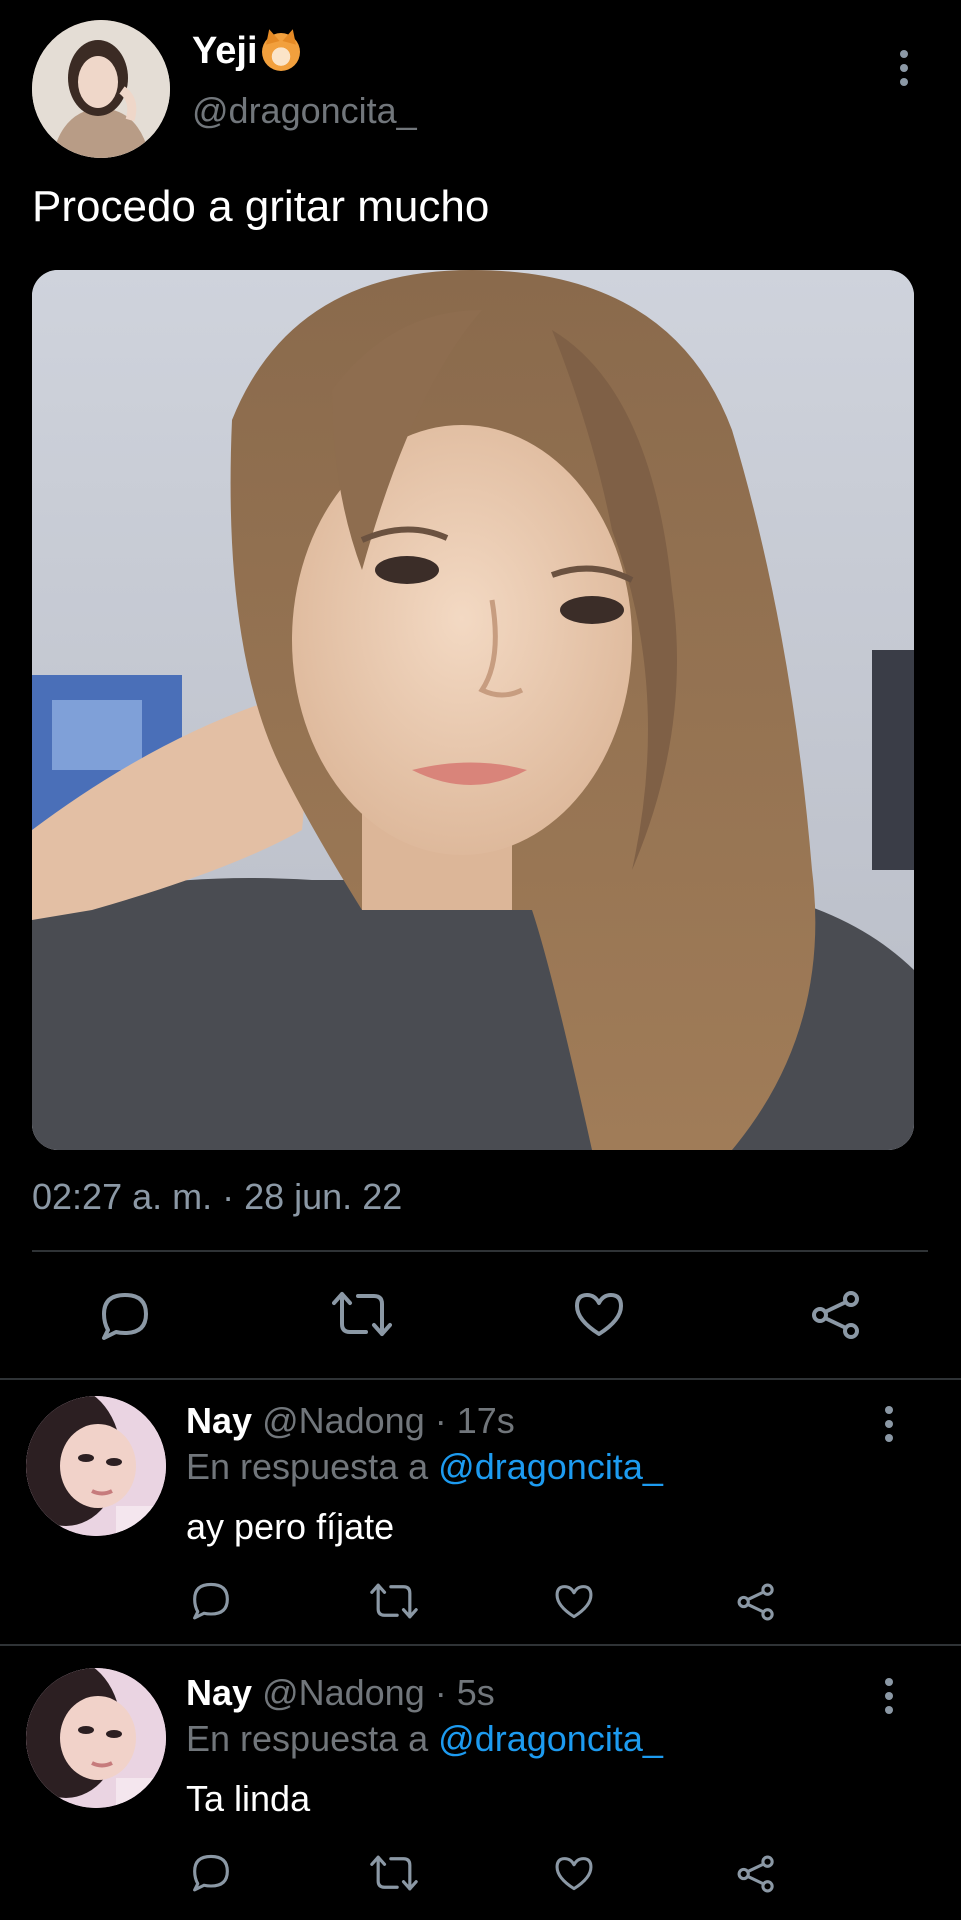 The width and height of the screenshot is (961, 1920). What do you see at coordinates (280, 51) in the screenshot?
I see `dog-face-emoji-icon` at bounding box center [280, 51].